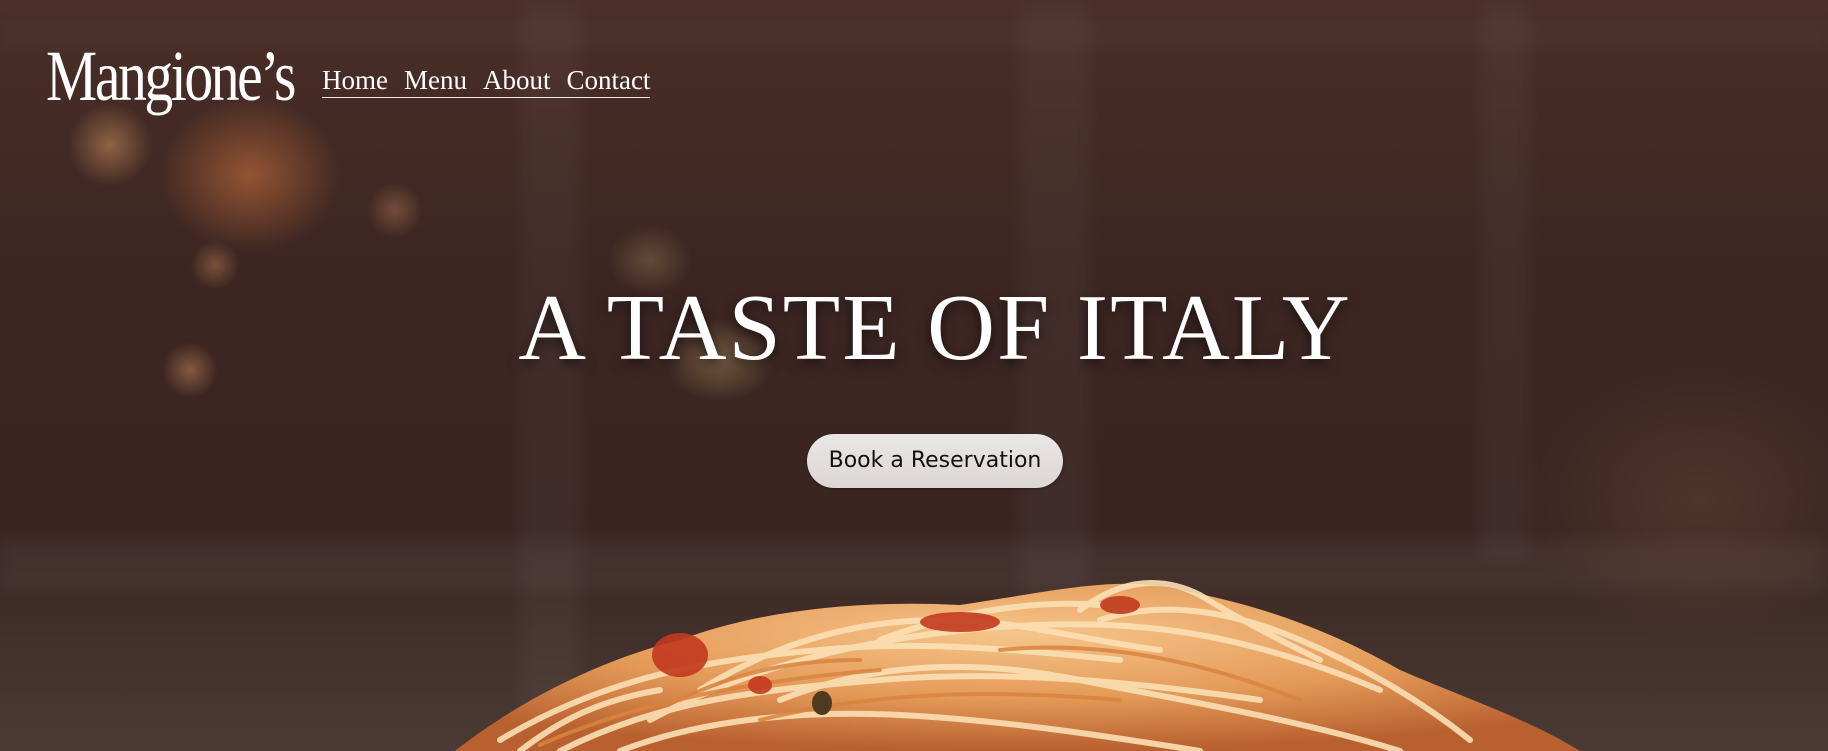  I want to click on nav-about-link: About, so click(517, 80).